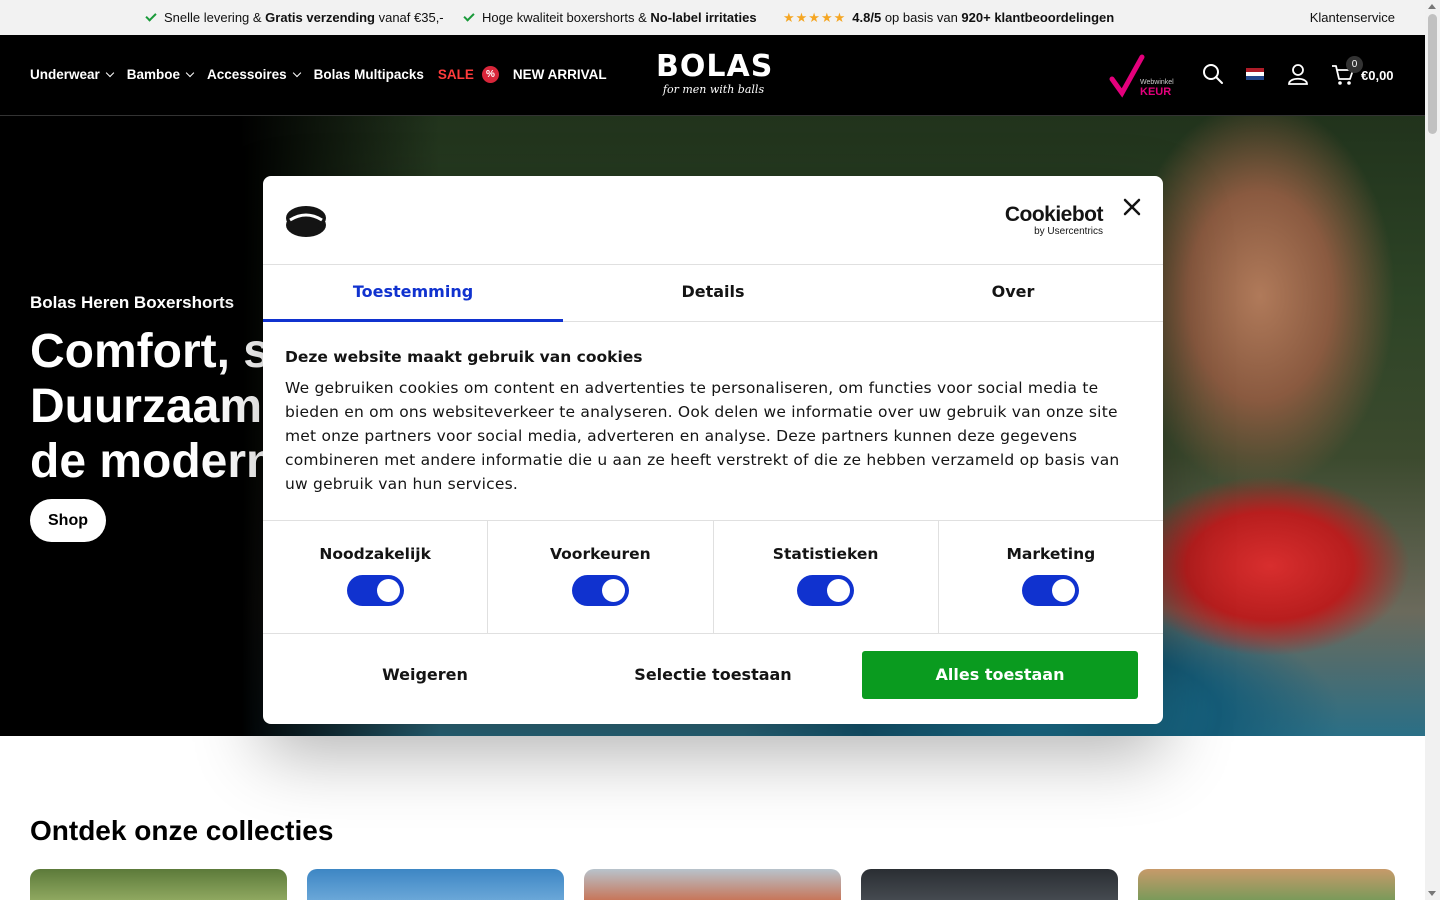 This screenshot has height=900, width=1440. What do you see at coordinates (1255, 74) in the screenshot?
I see `flag-nl-icon` at bounding box center [1255, 74].